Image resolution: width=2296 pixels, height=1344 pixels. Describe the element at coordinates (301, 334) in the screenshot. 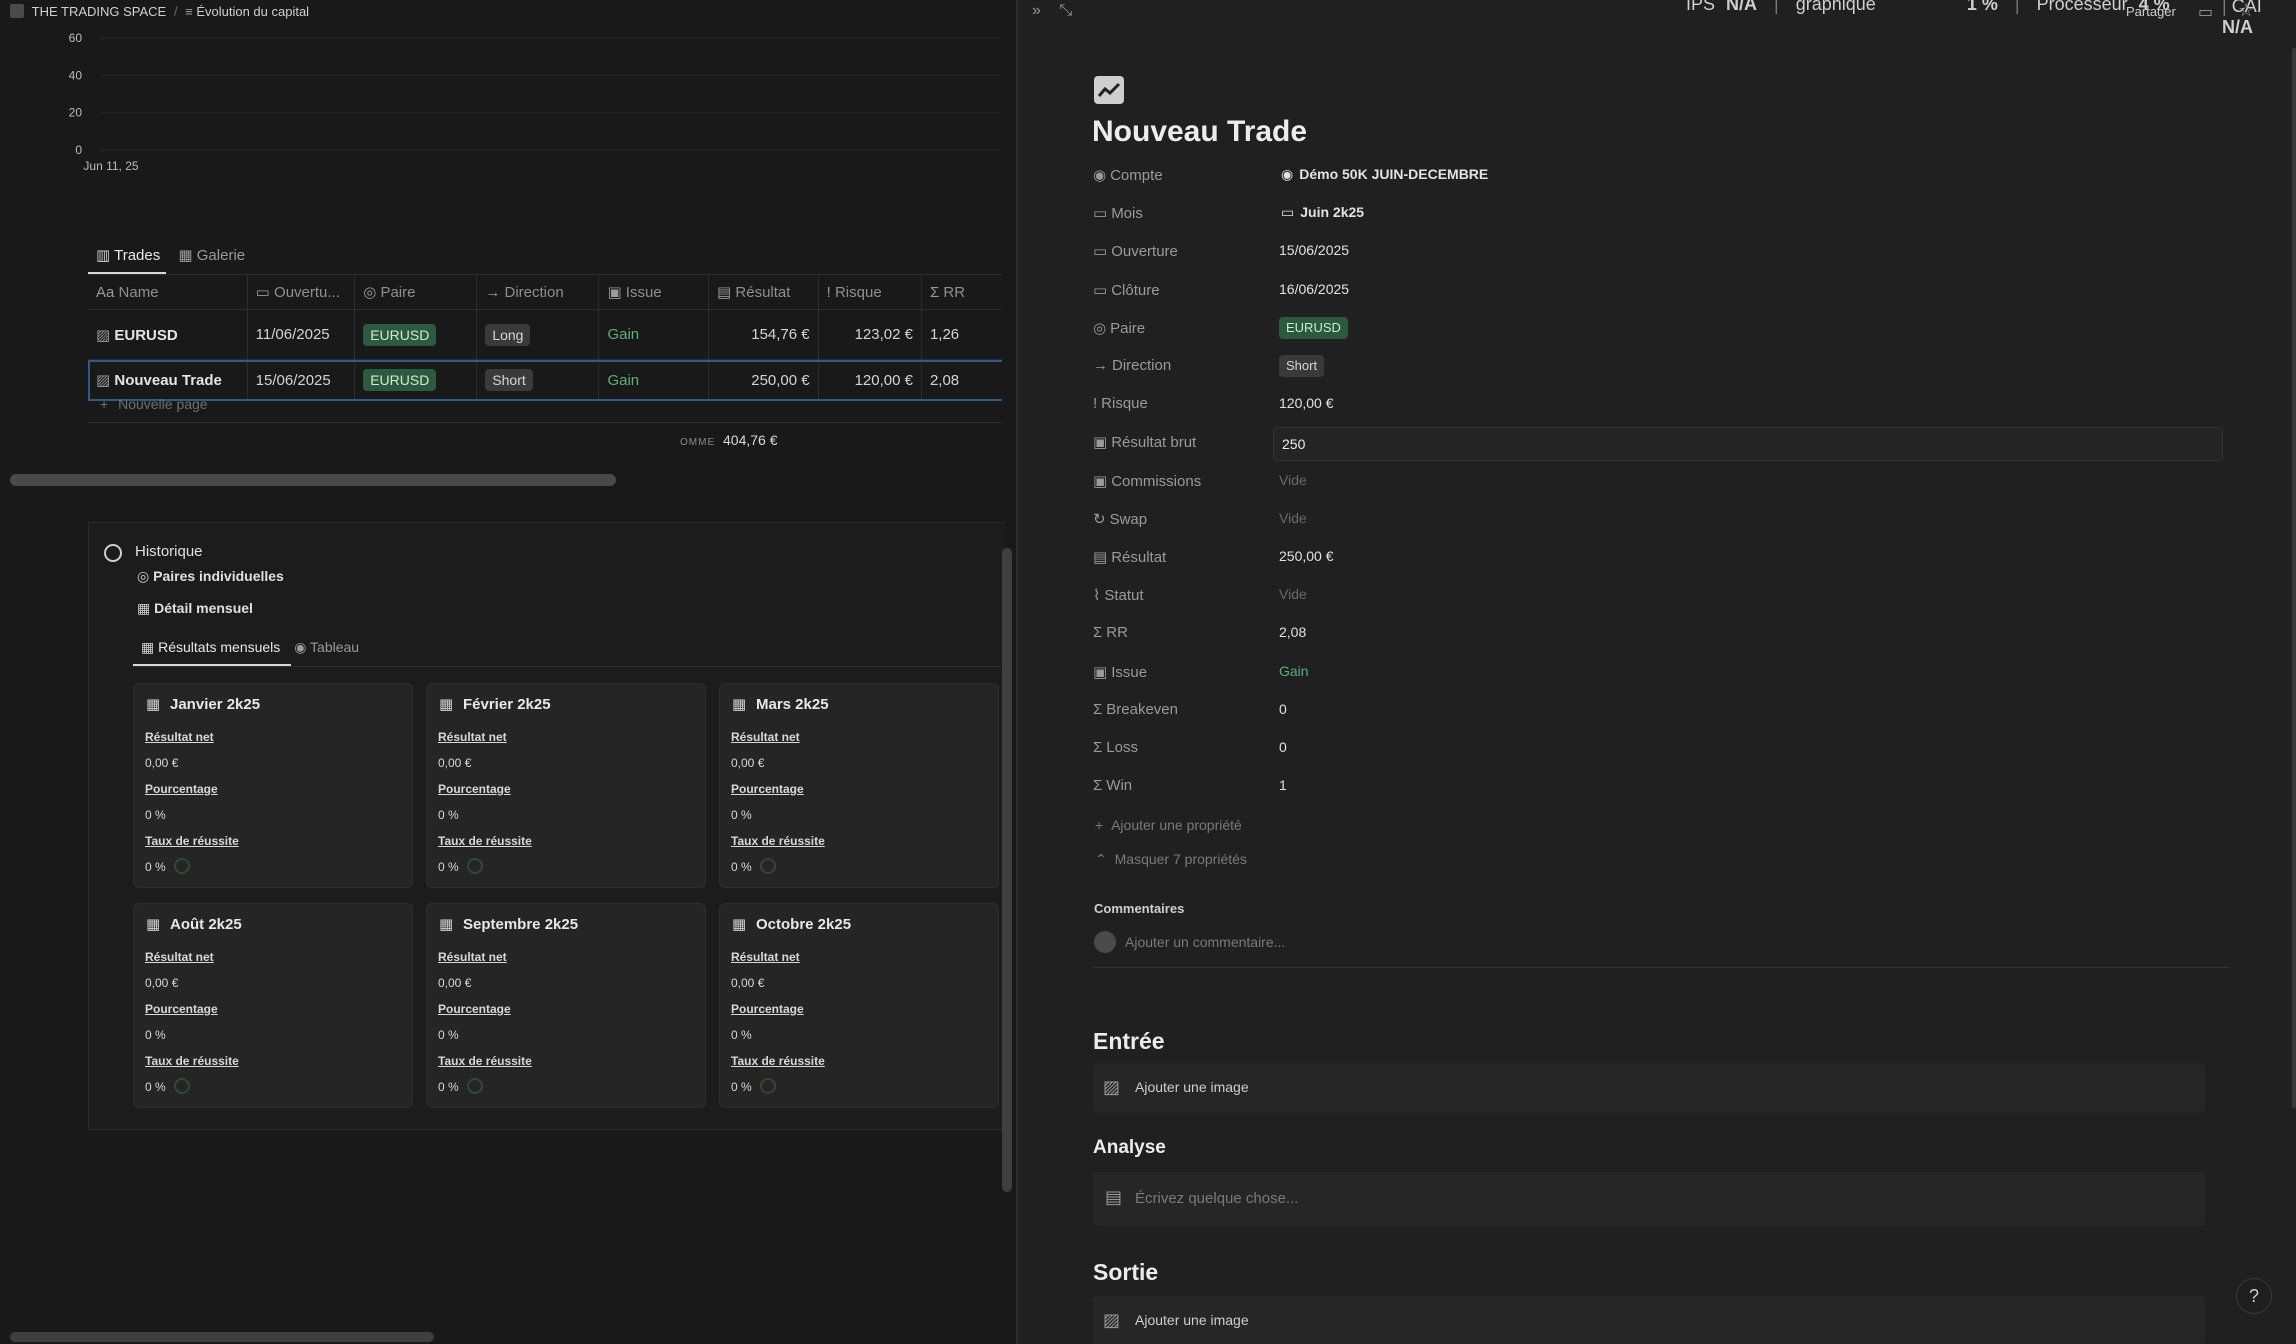

I see `cell-open: 11/06/2025` at that location.